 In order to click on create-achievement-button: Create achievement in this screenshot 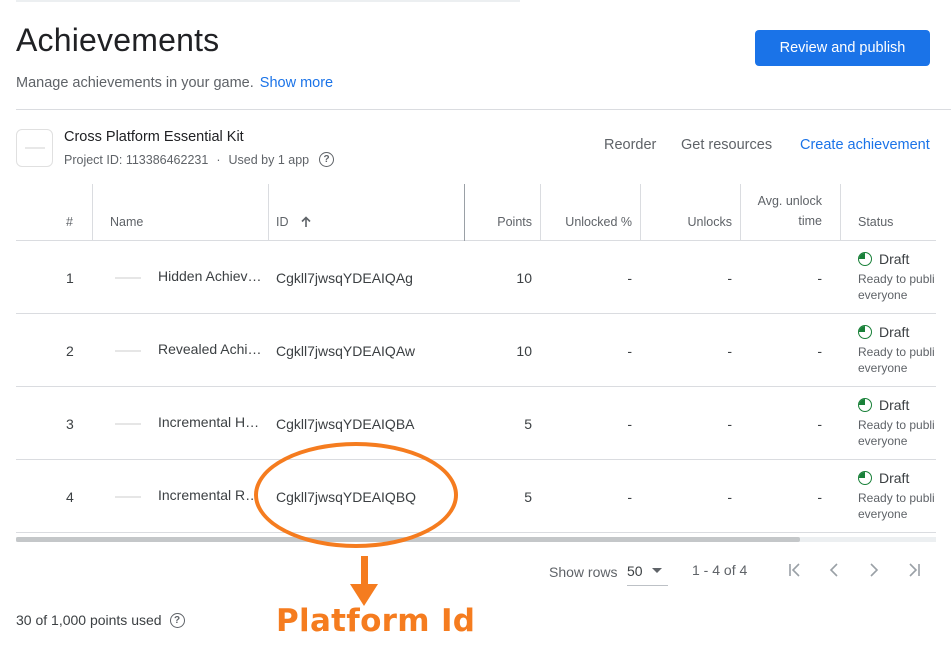, I will do `click(865, 145)`.